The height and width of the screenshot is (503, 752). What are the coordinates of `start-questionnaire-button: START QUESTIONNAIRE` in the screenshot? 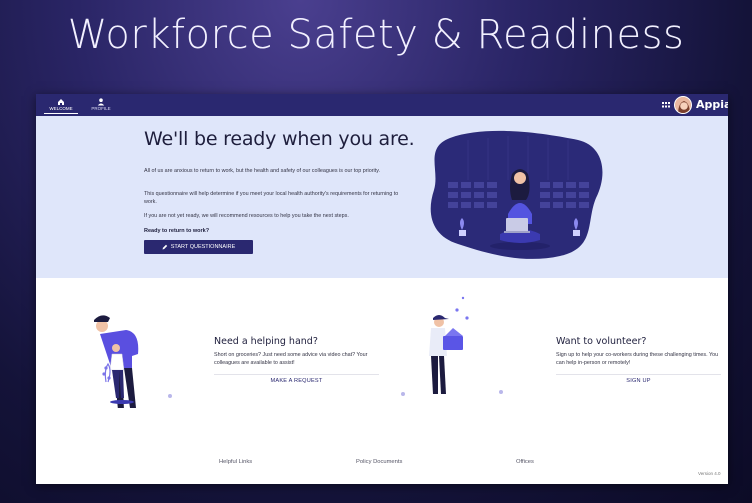 It's located at (198, 247).